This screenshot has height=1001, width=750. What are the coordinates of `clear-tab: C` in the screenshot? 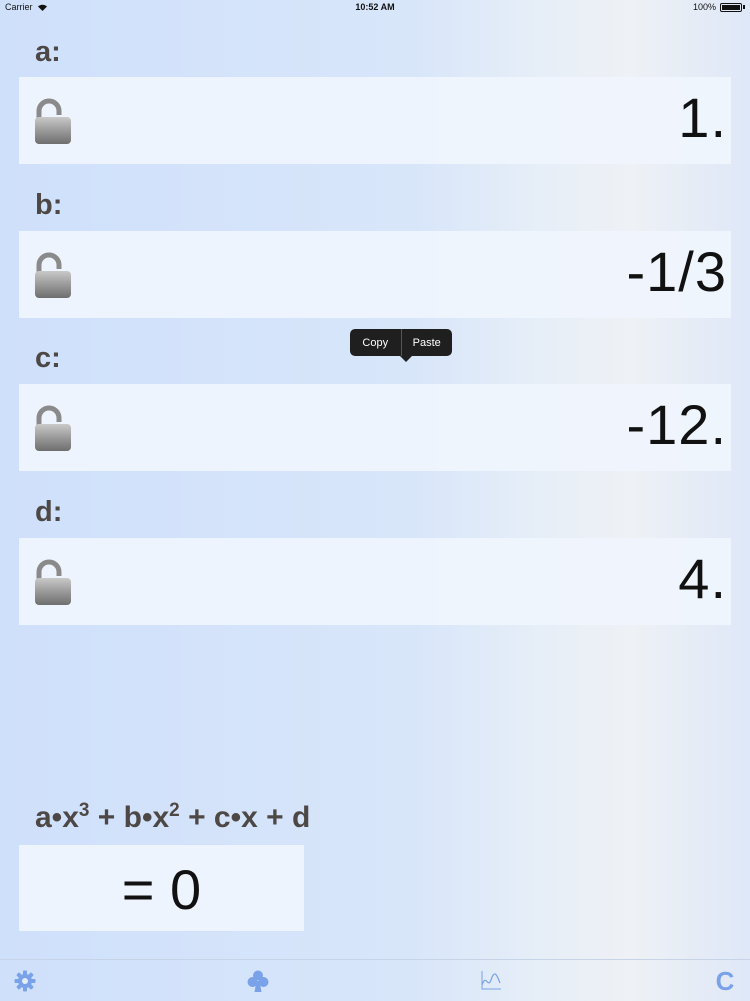 It's located at (725, 981).